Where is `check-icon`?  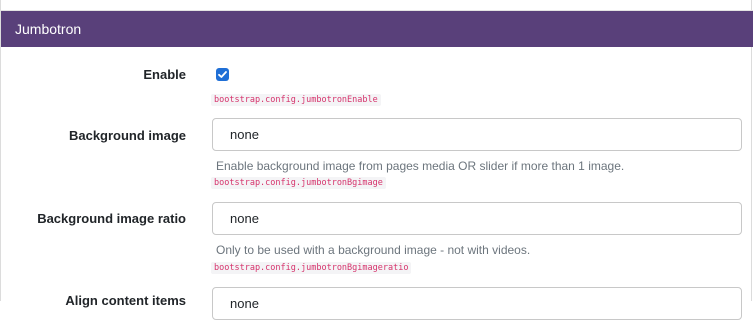
check-icon is located at coordinates (222, 74).